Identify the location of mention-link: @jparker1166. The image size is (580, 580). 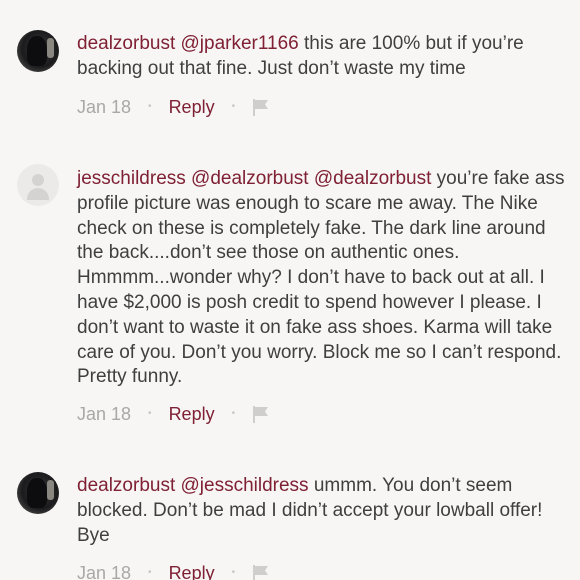
(240, 43).